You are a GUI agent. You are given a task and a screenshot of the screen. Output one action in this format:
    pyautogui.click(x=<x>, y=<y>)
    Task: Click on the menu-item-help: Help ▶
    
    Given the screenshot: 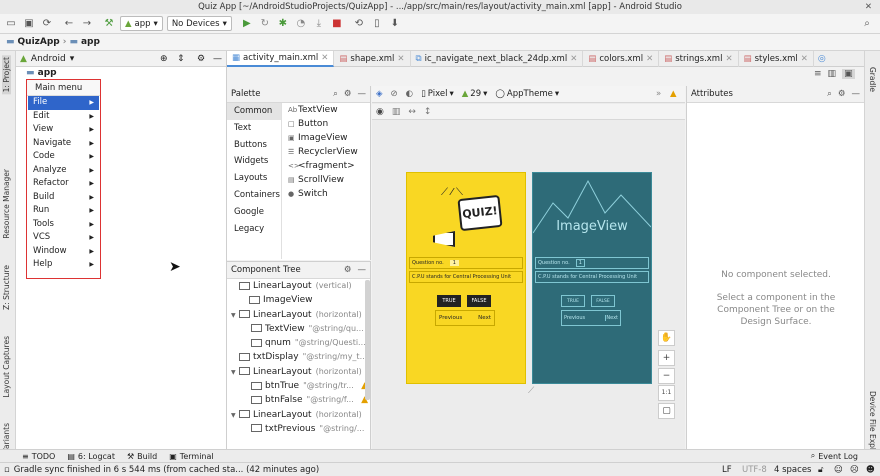 What is the action you would take?
    pyautogui.click(x=63, y=265)
    